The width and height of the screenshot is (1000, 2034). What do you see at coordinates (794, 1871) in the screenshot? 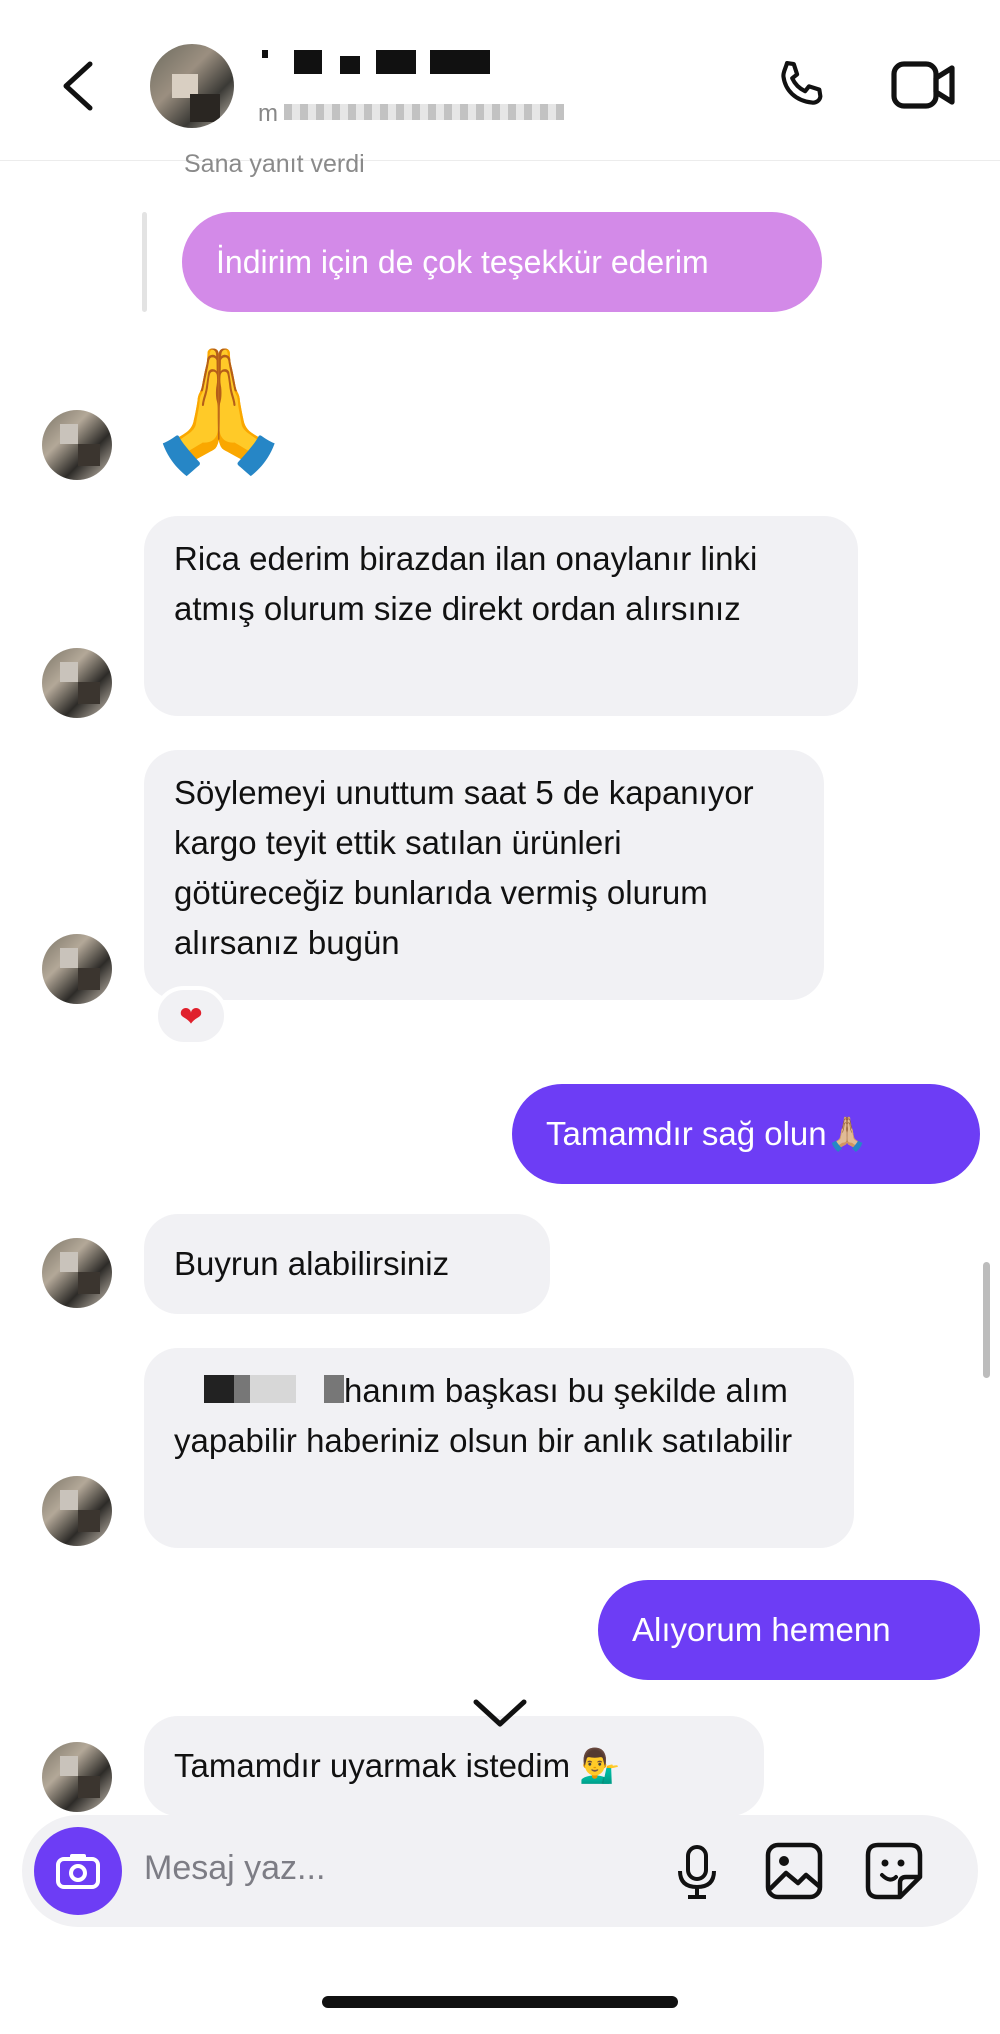
I see `gallery-image-icon` at bounding box center [794, 1871].